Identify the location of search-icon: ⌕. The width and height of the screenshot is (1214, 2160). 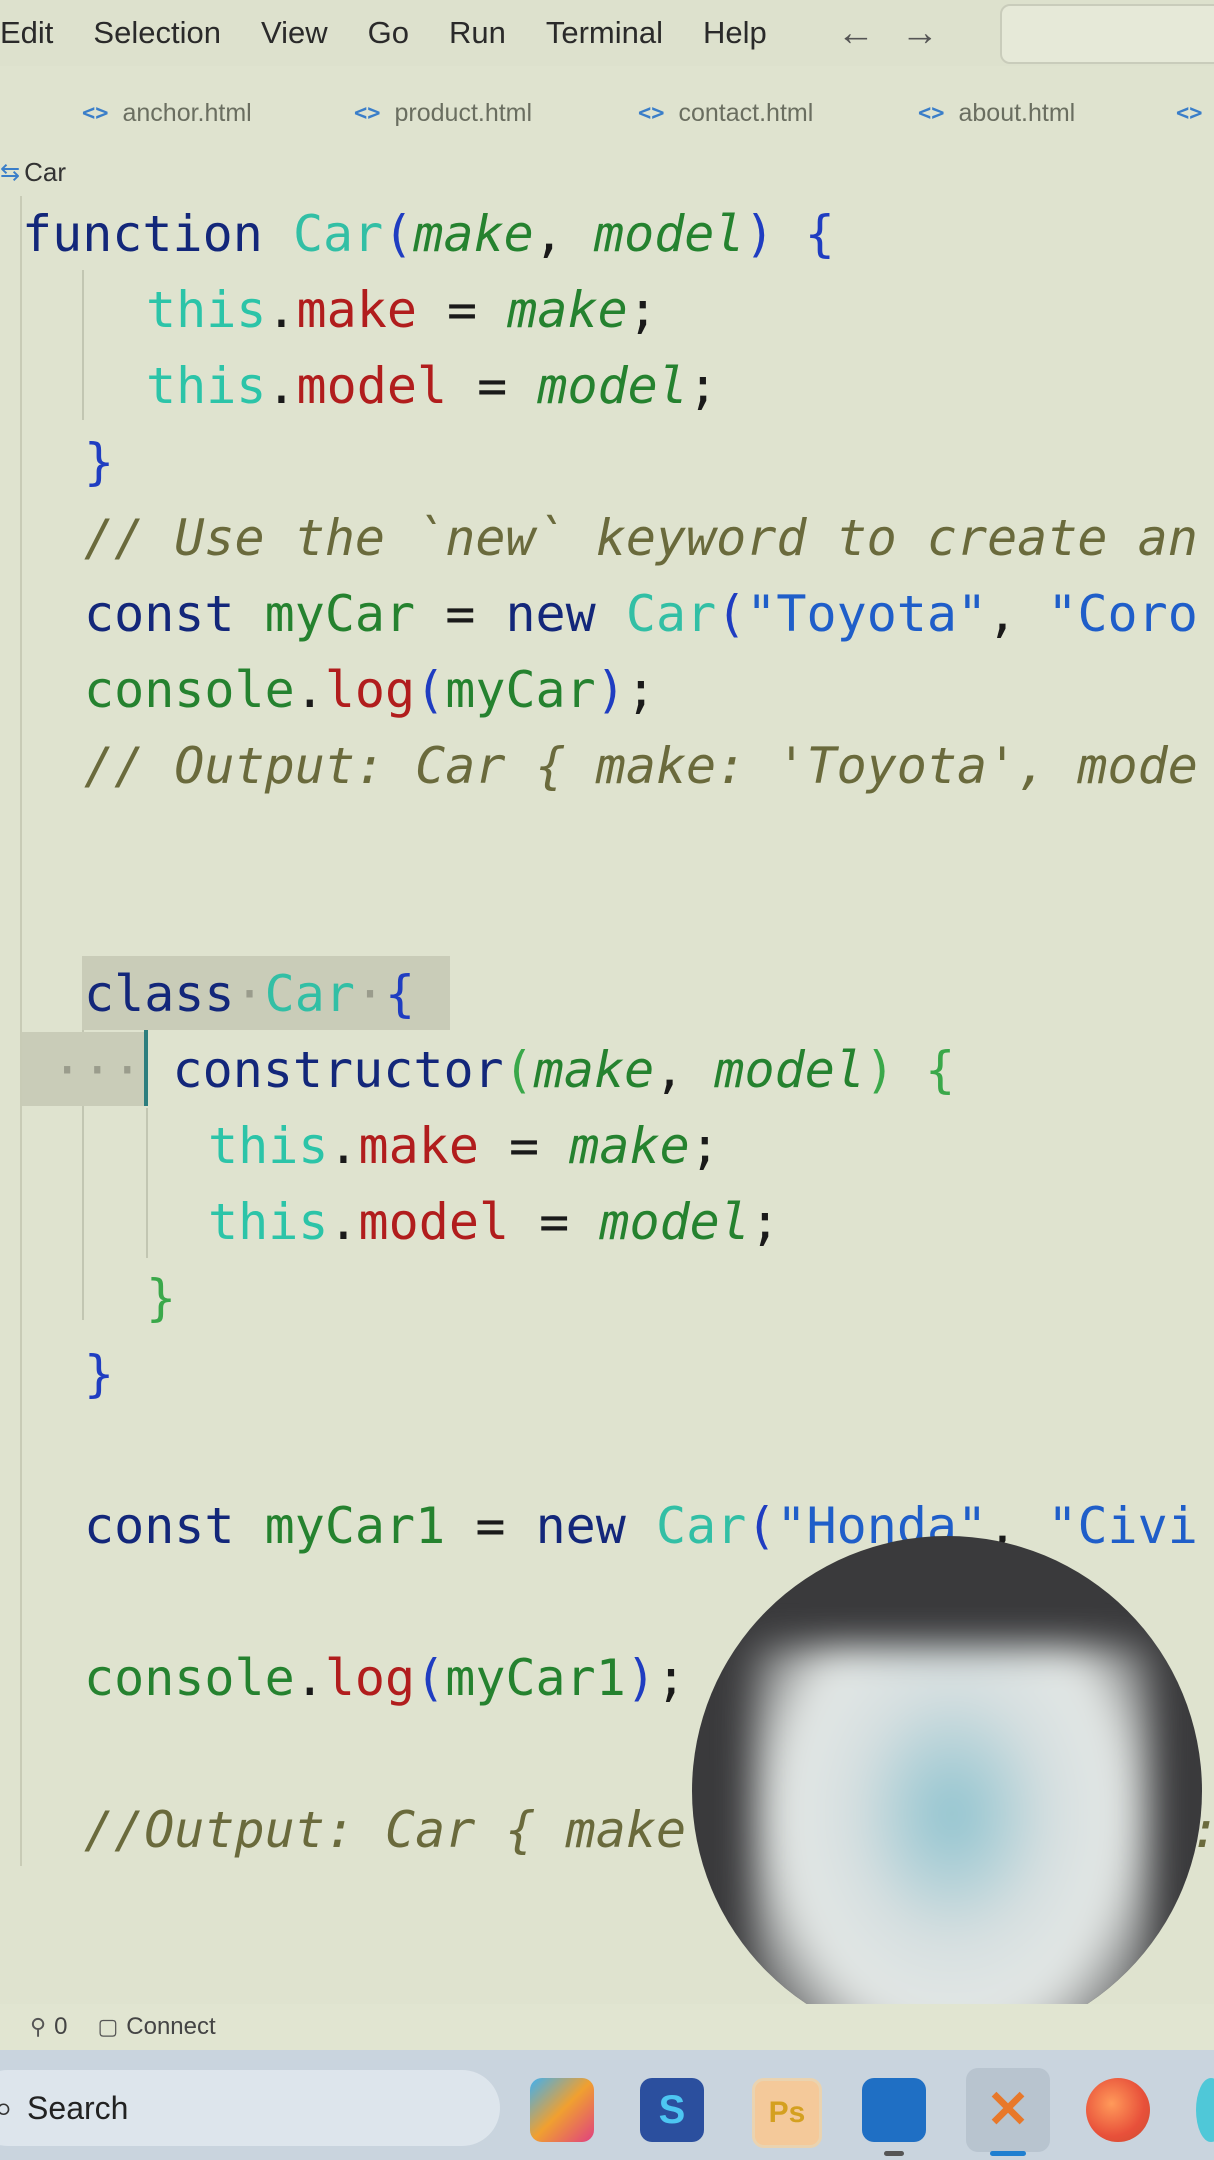
(7, 2107).